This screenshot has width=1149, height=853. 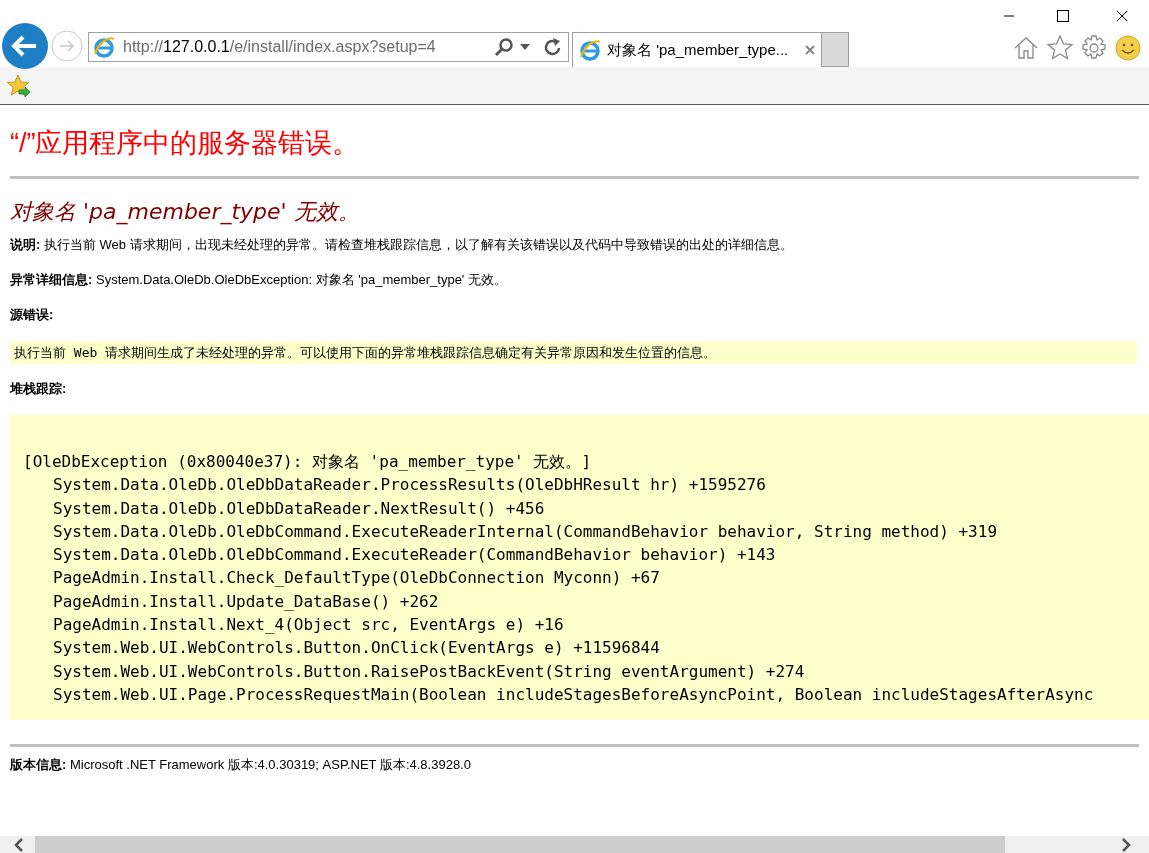 I want to click on close-tab-icon, so click(x=810, y=50).